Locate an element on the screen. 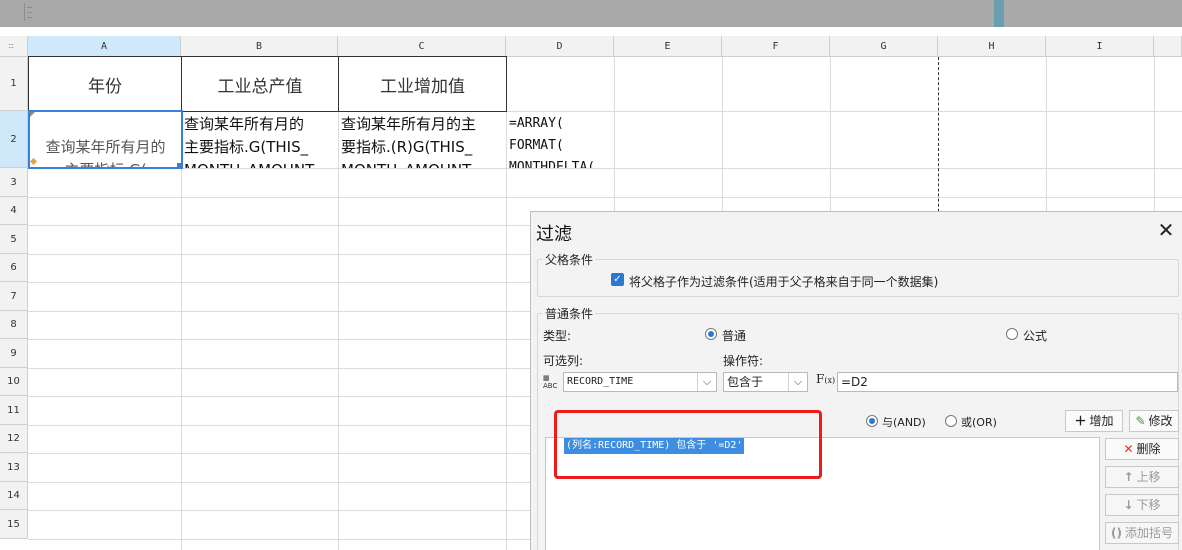 This screenshot has height=550, width=1182. column-header-e: E is located at coordinates (668, 46).